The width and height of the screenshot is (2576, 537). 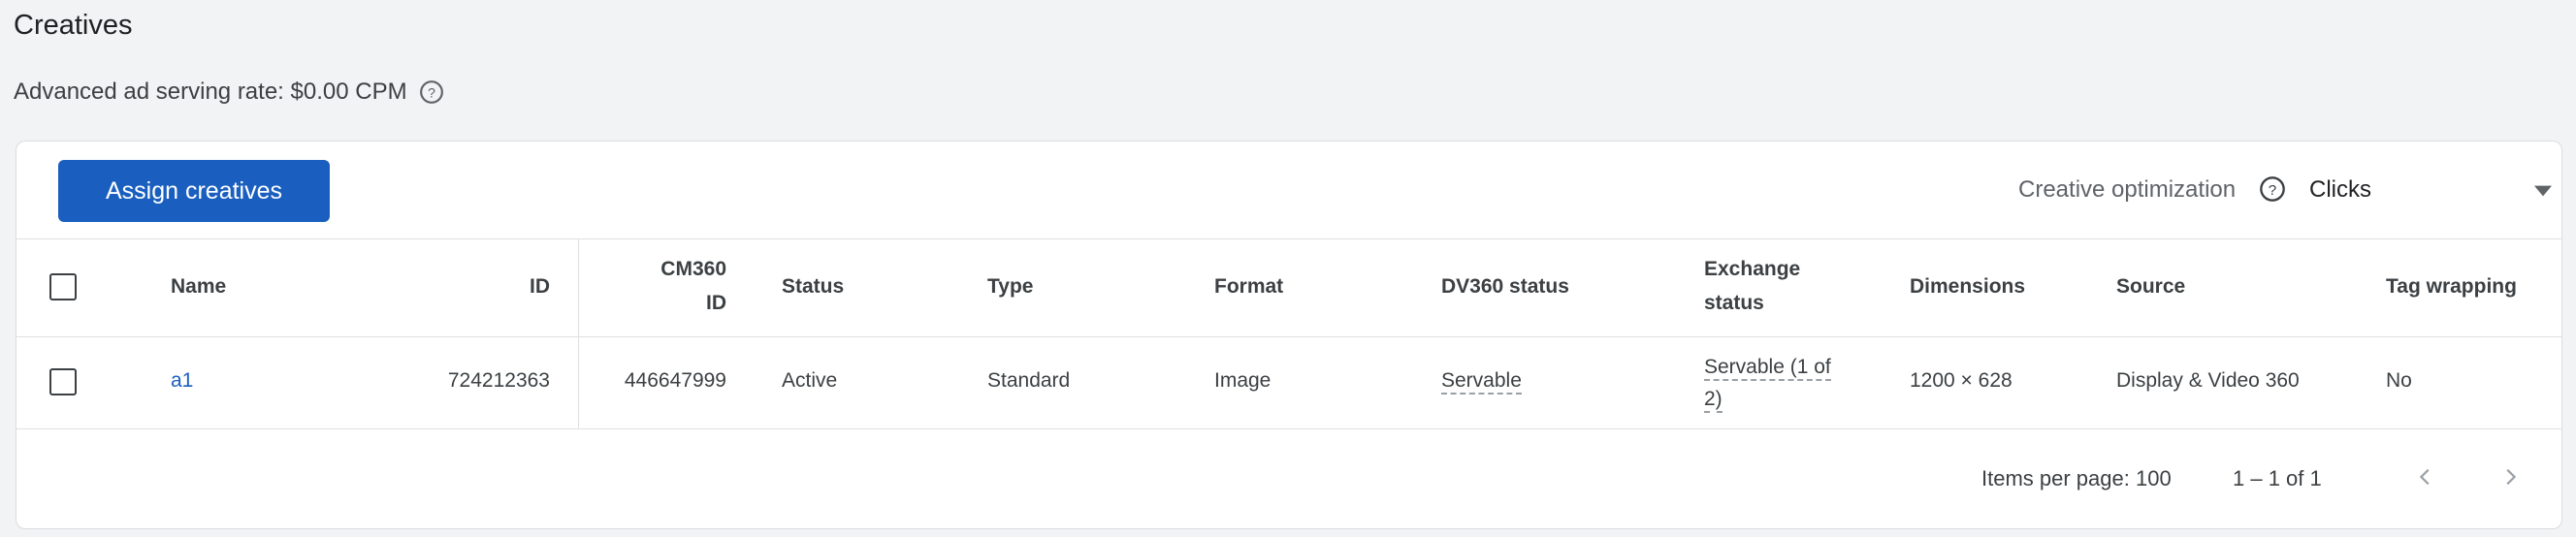 What do you see at coordinates (2076, 478) in the screenshot?
I see `items-per-page: Items per page: 100` at bounding box center [2076, 478].